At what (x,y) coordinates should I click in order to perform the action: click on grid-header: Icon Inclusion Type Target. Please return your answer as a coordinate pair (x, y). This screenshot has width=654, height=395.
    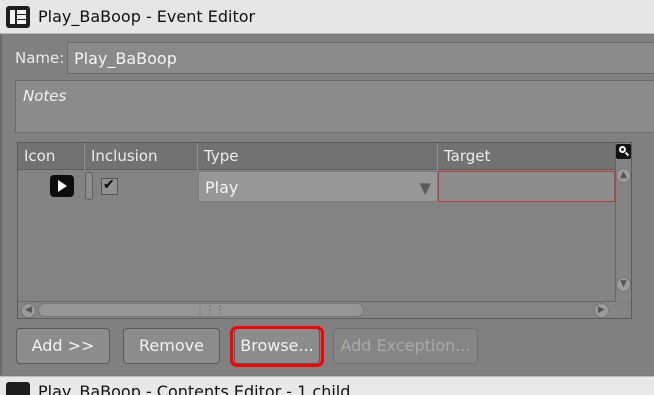
    Looking at the image, I should click on (316, 156).